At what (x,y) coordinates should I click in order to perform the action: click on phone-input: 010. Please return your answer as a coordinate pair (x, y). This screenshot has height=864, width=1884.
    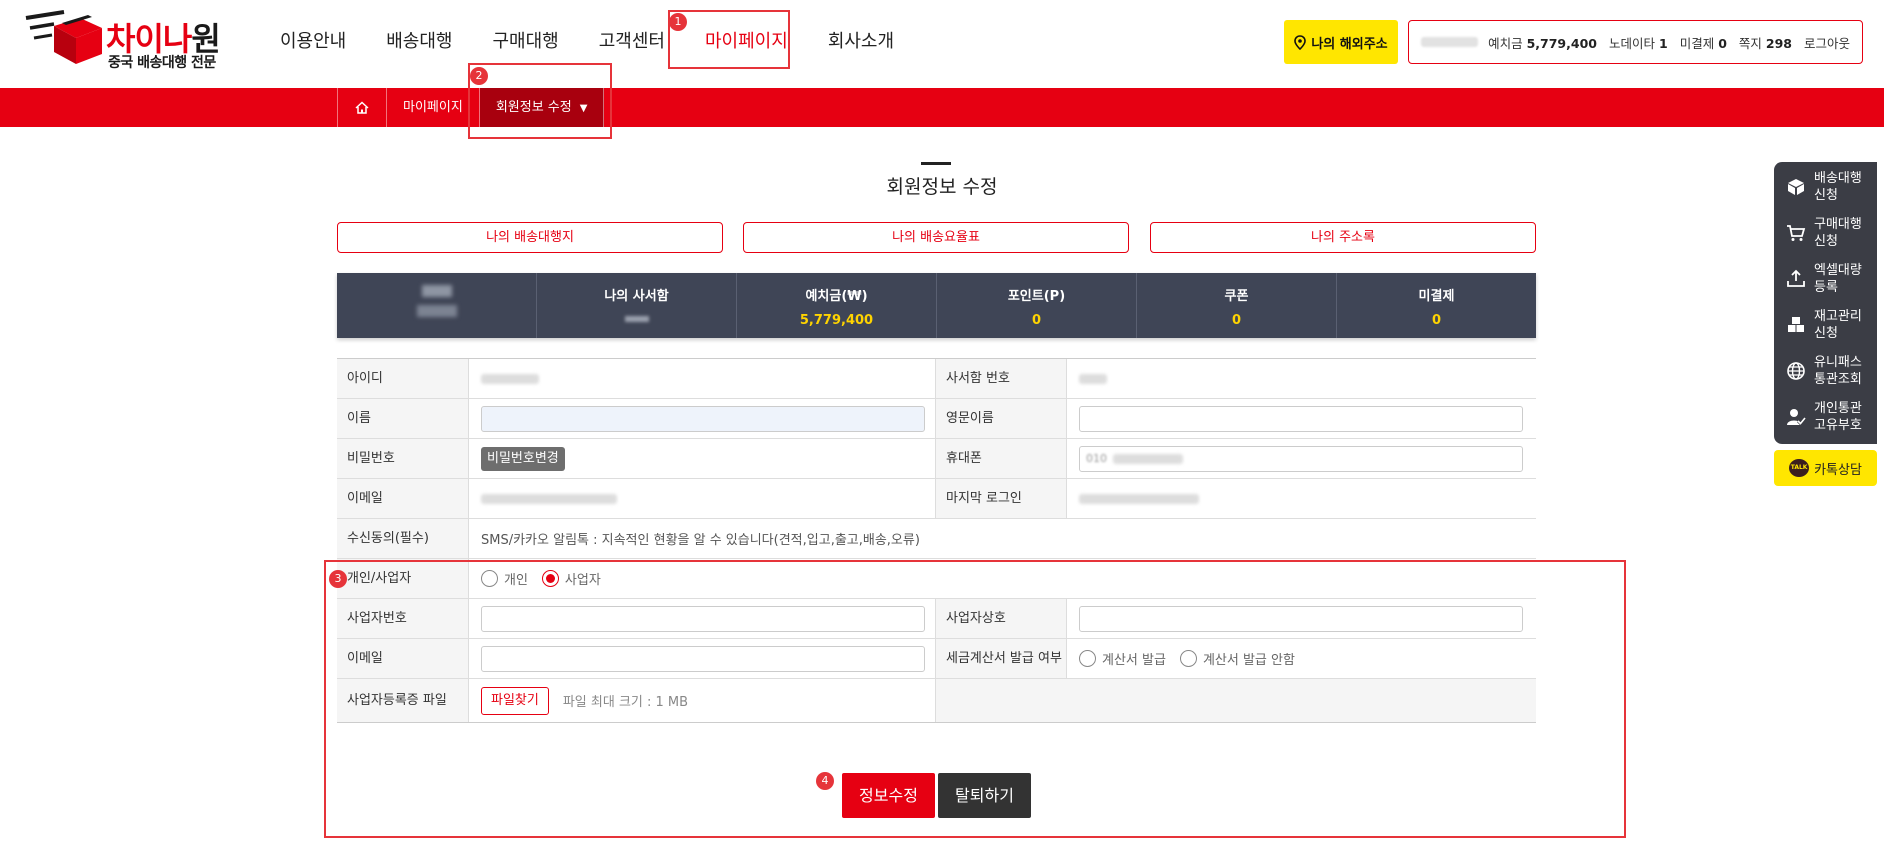
    Looking at the image, I should click on (1301, 458).